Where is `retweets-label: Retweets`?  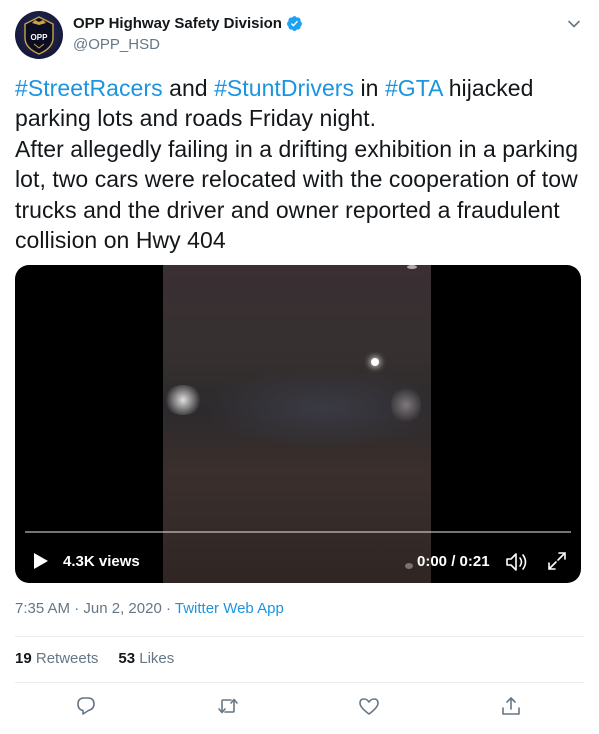
retweets-label: Retweets is located at coordinates (67, 658).